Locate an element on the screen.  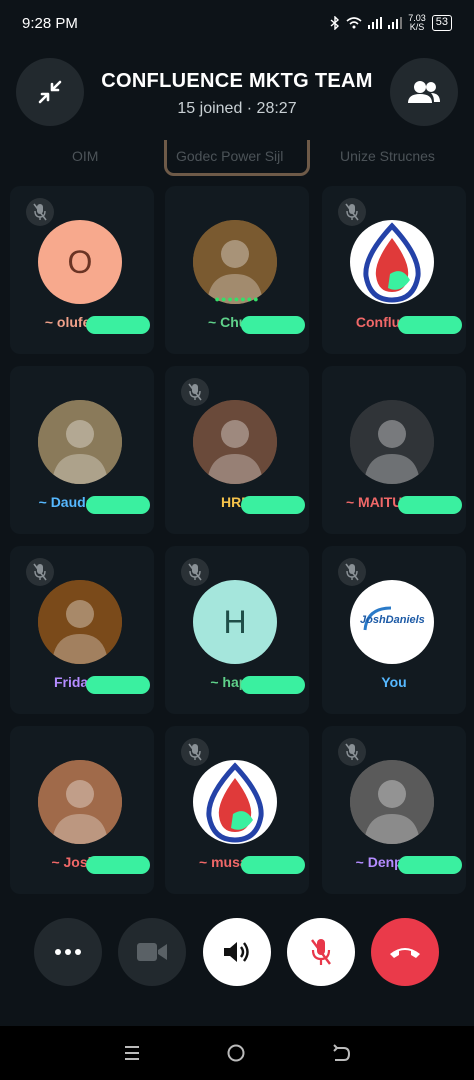
speed-unit: K/S is located at coordinates (417, 27).